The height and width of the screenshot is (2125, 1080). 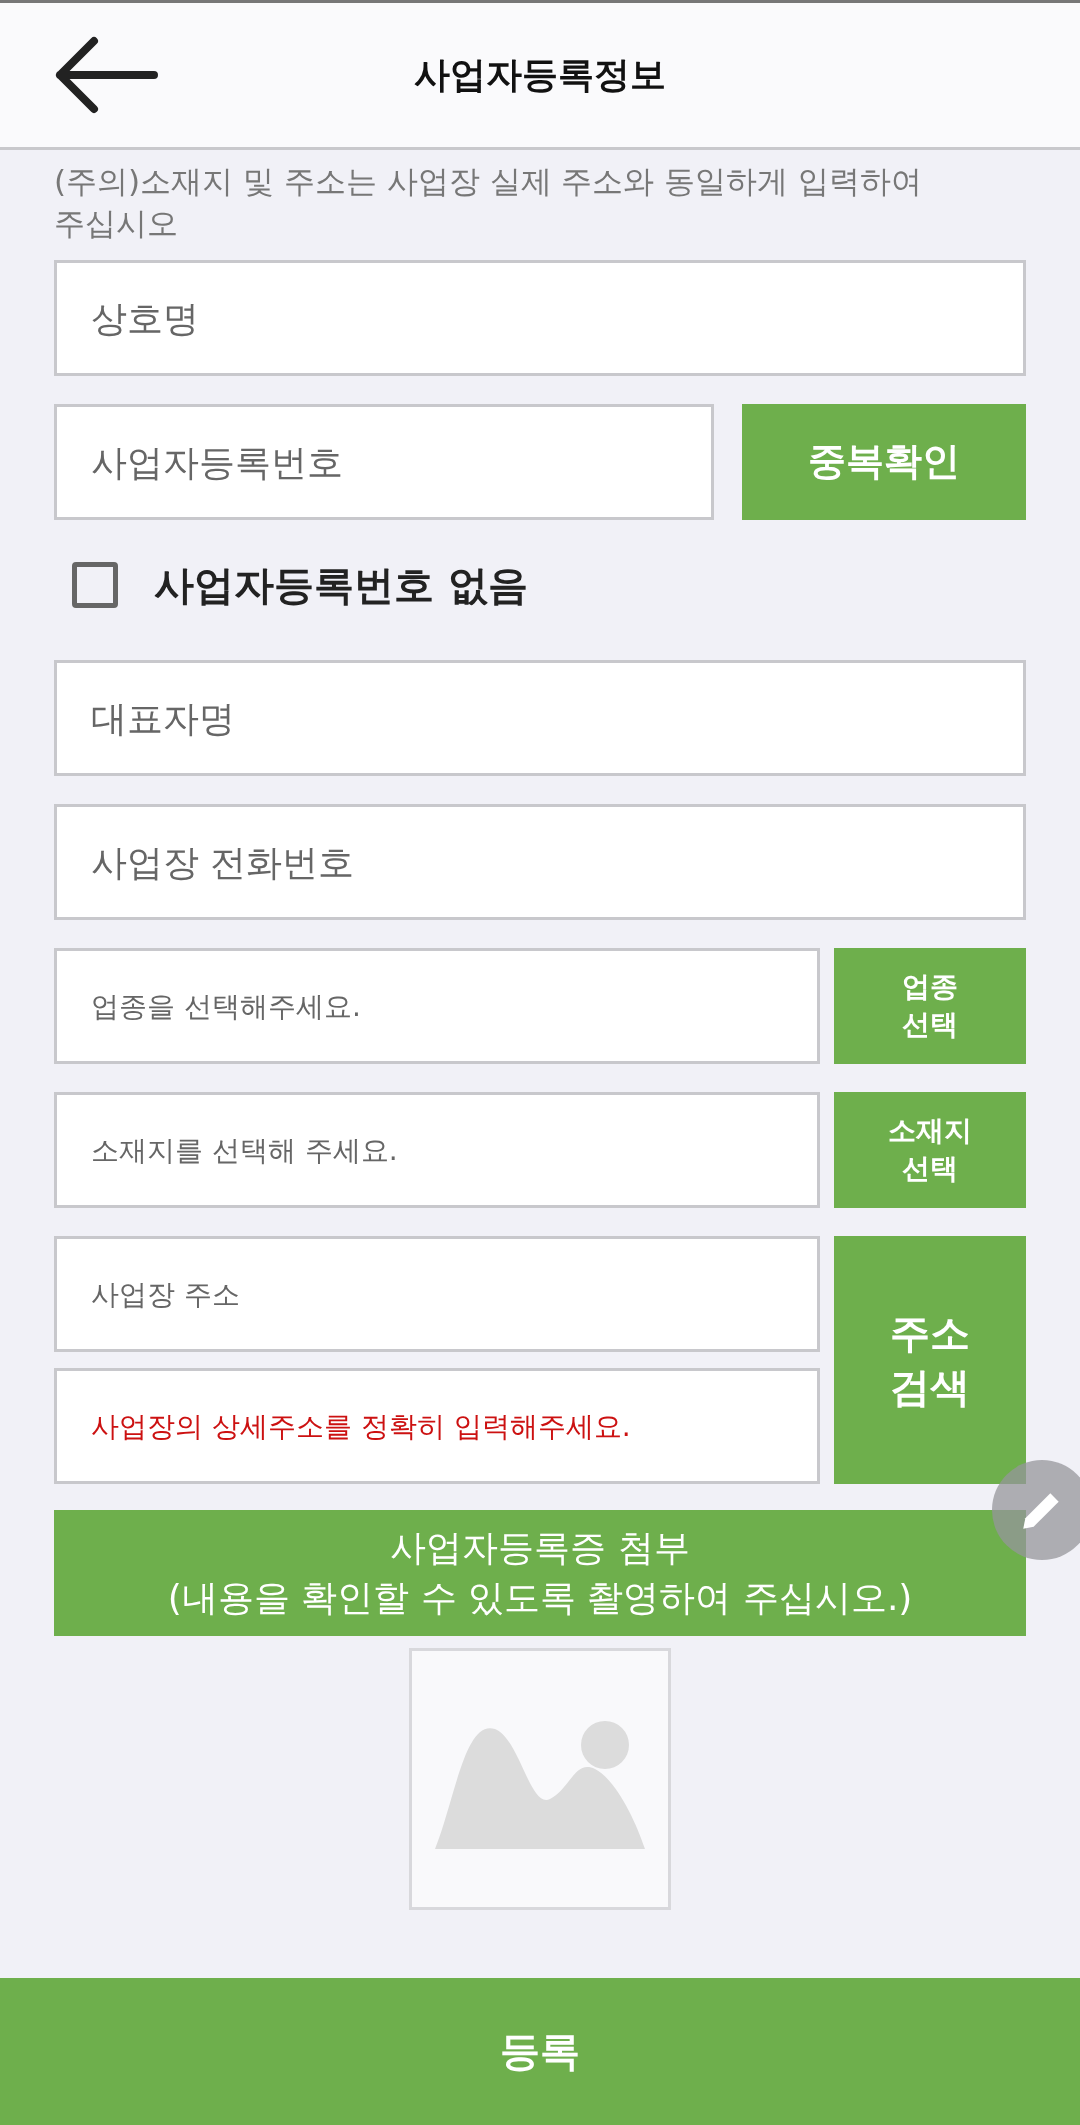 What do you see at coordinates (437, 1294) in the screenshot?
I see `address-field: 사업장 주소` at bounding box center [437, 1294].